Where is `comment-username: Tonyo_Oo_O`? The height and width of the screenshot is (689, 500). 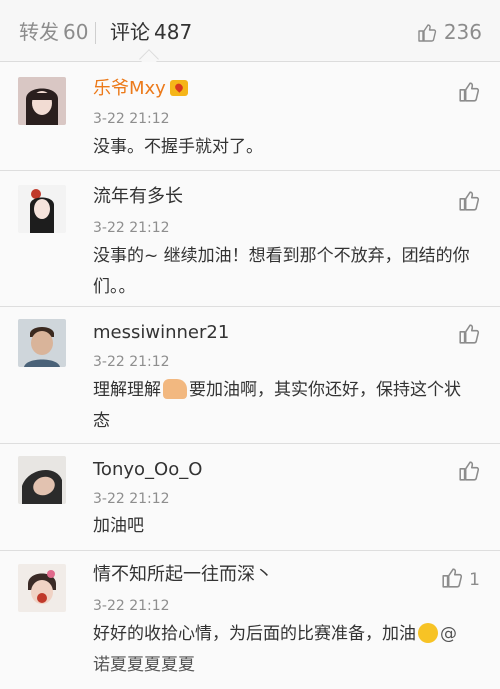 comment-username: Tonyo_Oo_O is located at coordinates (147, 470).